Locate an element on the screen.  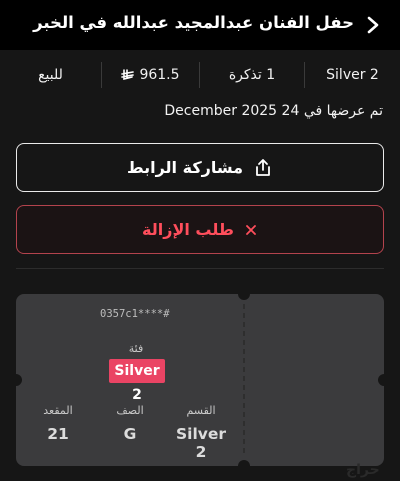
summary-status: للبيع is located at coordinates (50, 75).